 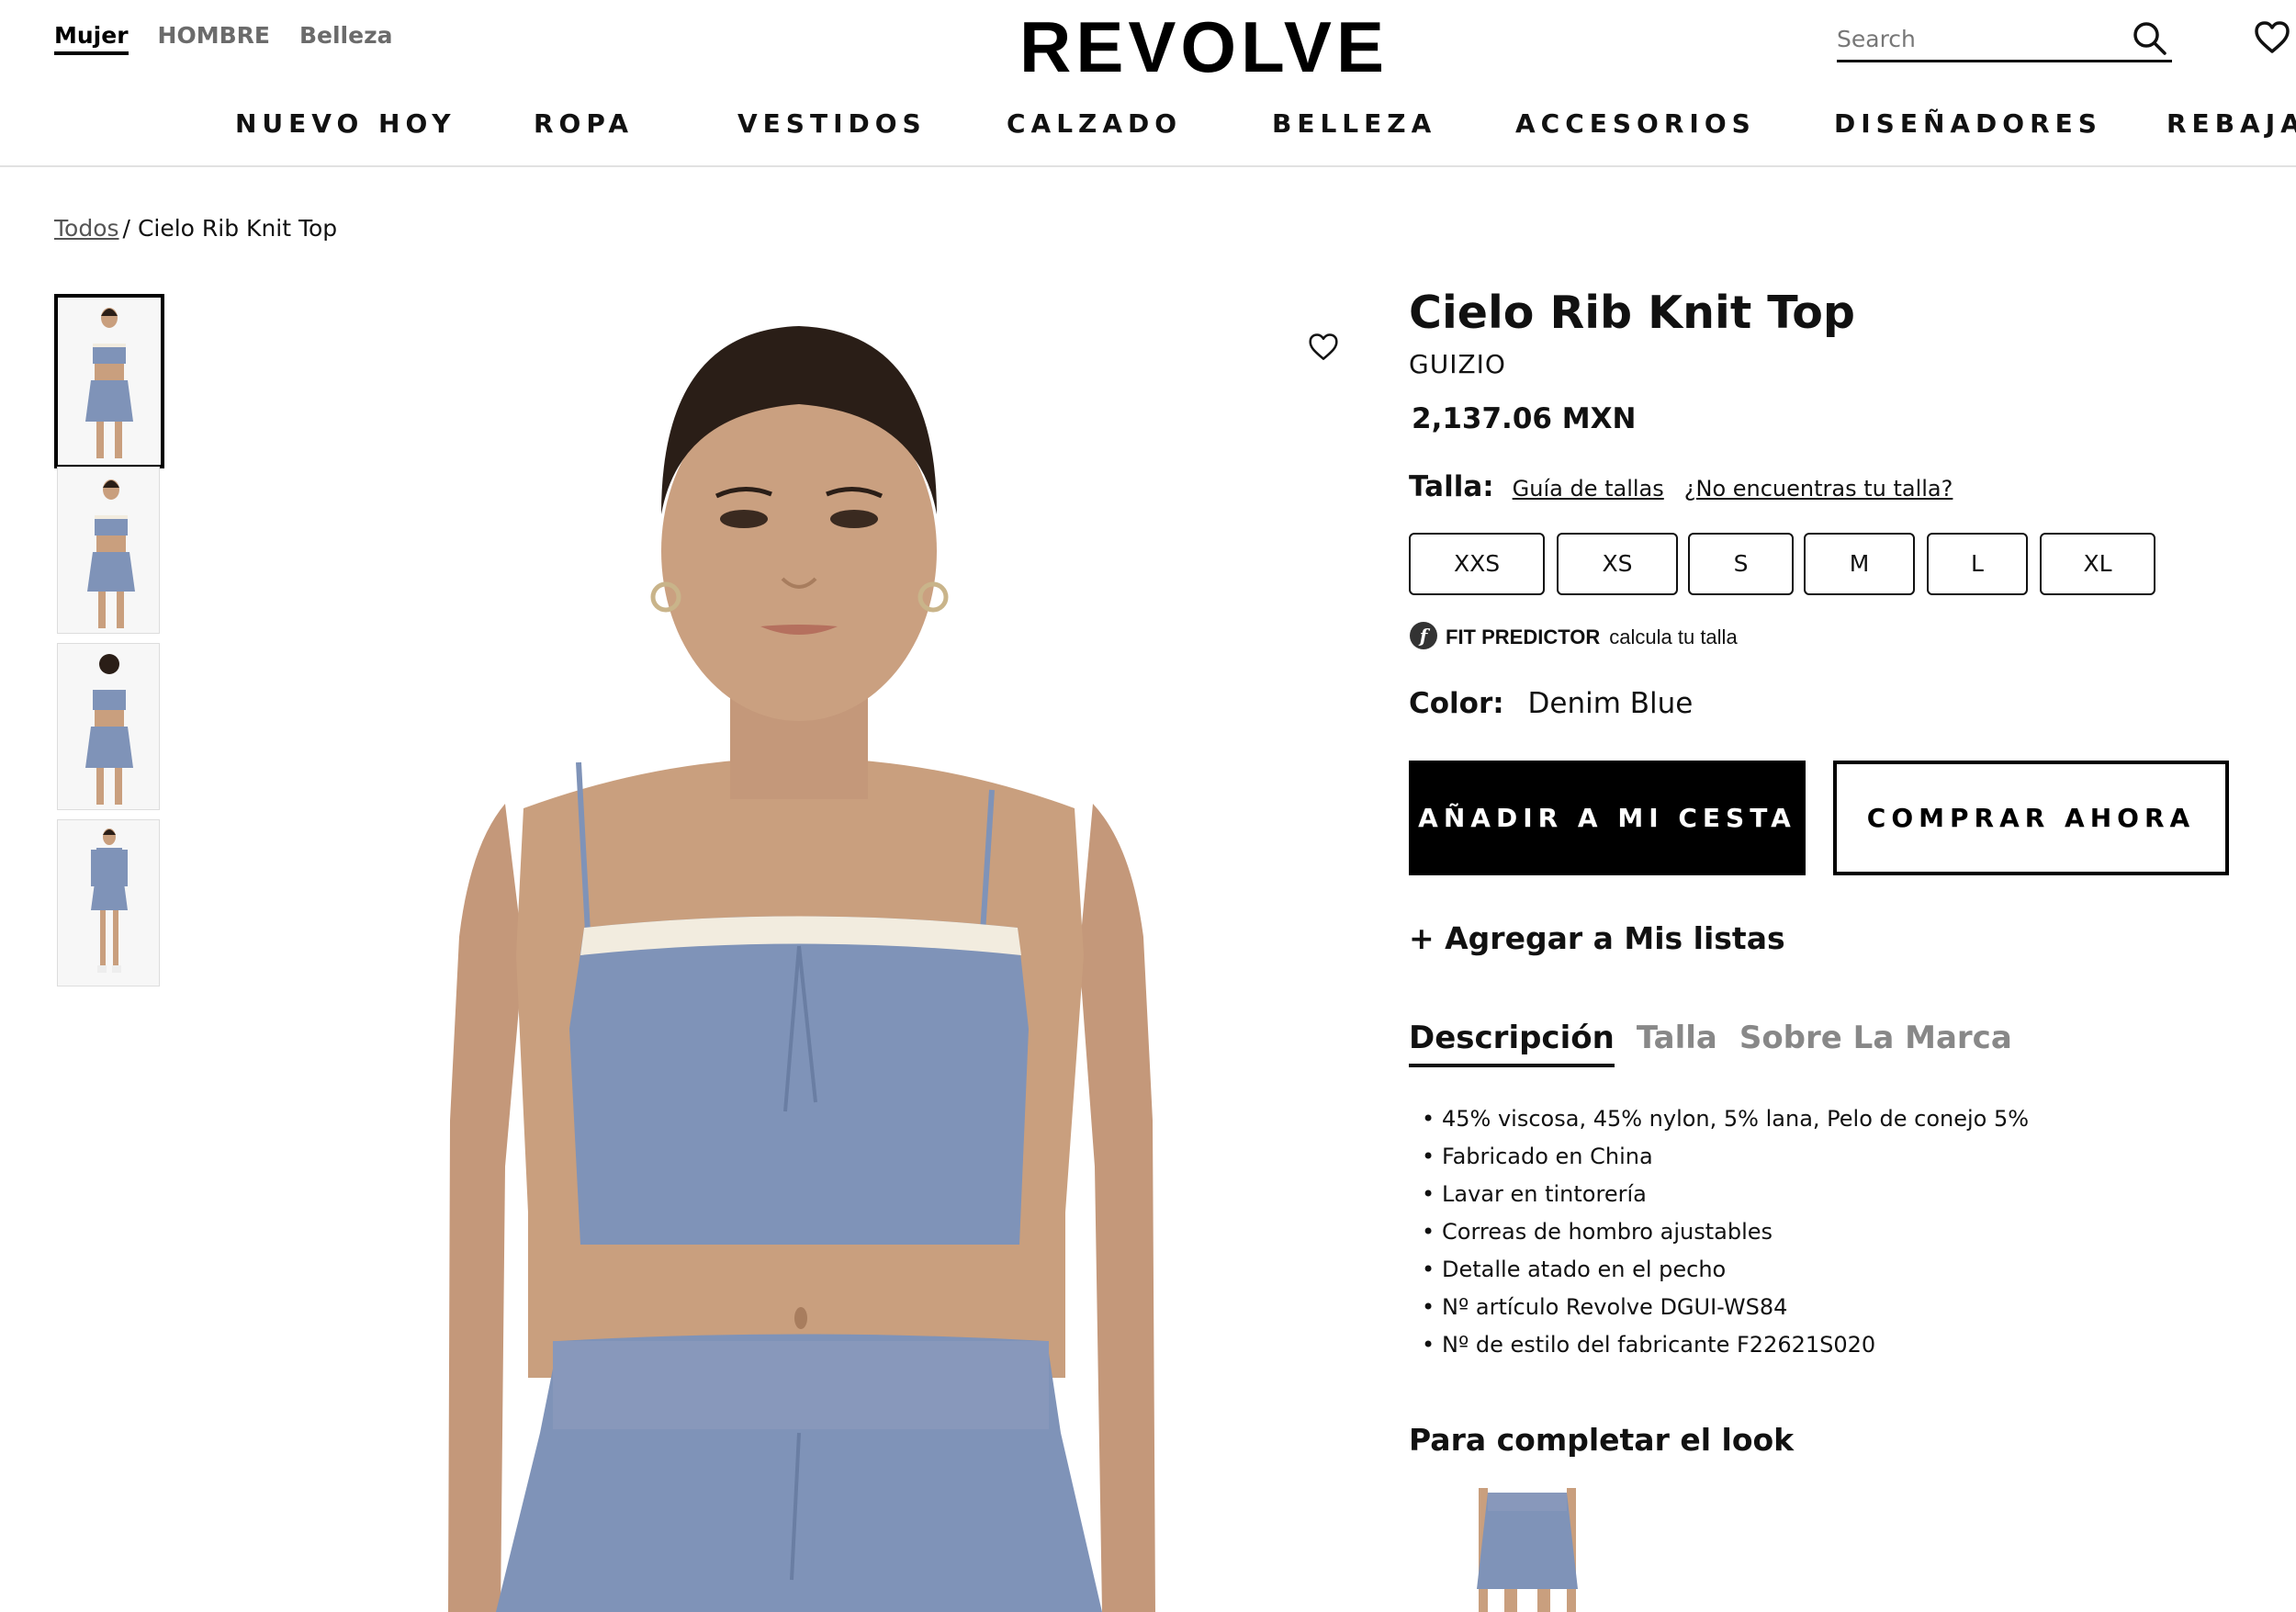 What do you see at coordinates (1423, 637) in the screenshot?
I see `fit-predictor-icon: f` at bounding box center [1423, 637].